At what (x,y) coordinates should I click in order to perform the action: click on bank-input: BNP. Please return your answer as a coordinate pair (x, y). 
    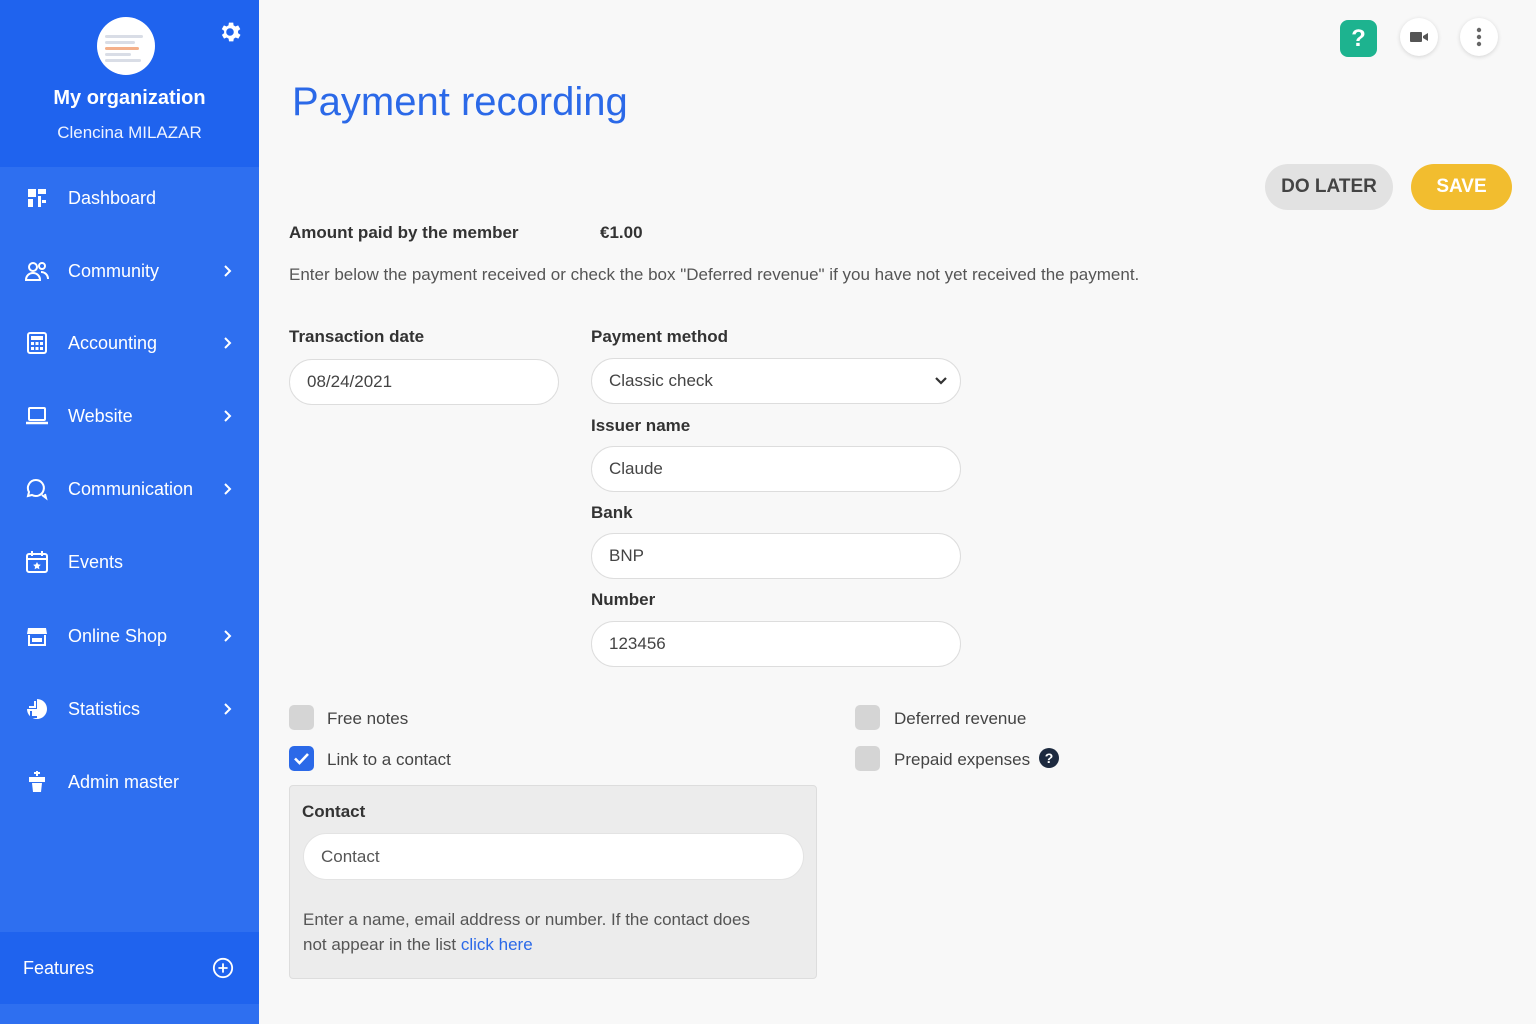
    Looking at the image, I should click on (776, 556).